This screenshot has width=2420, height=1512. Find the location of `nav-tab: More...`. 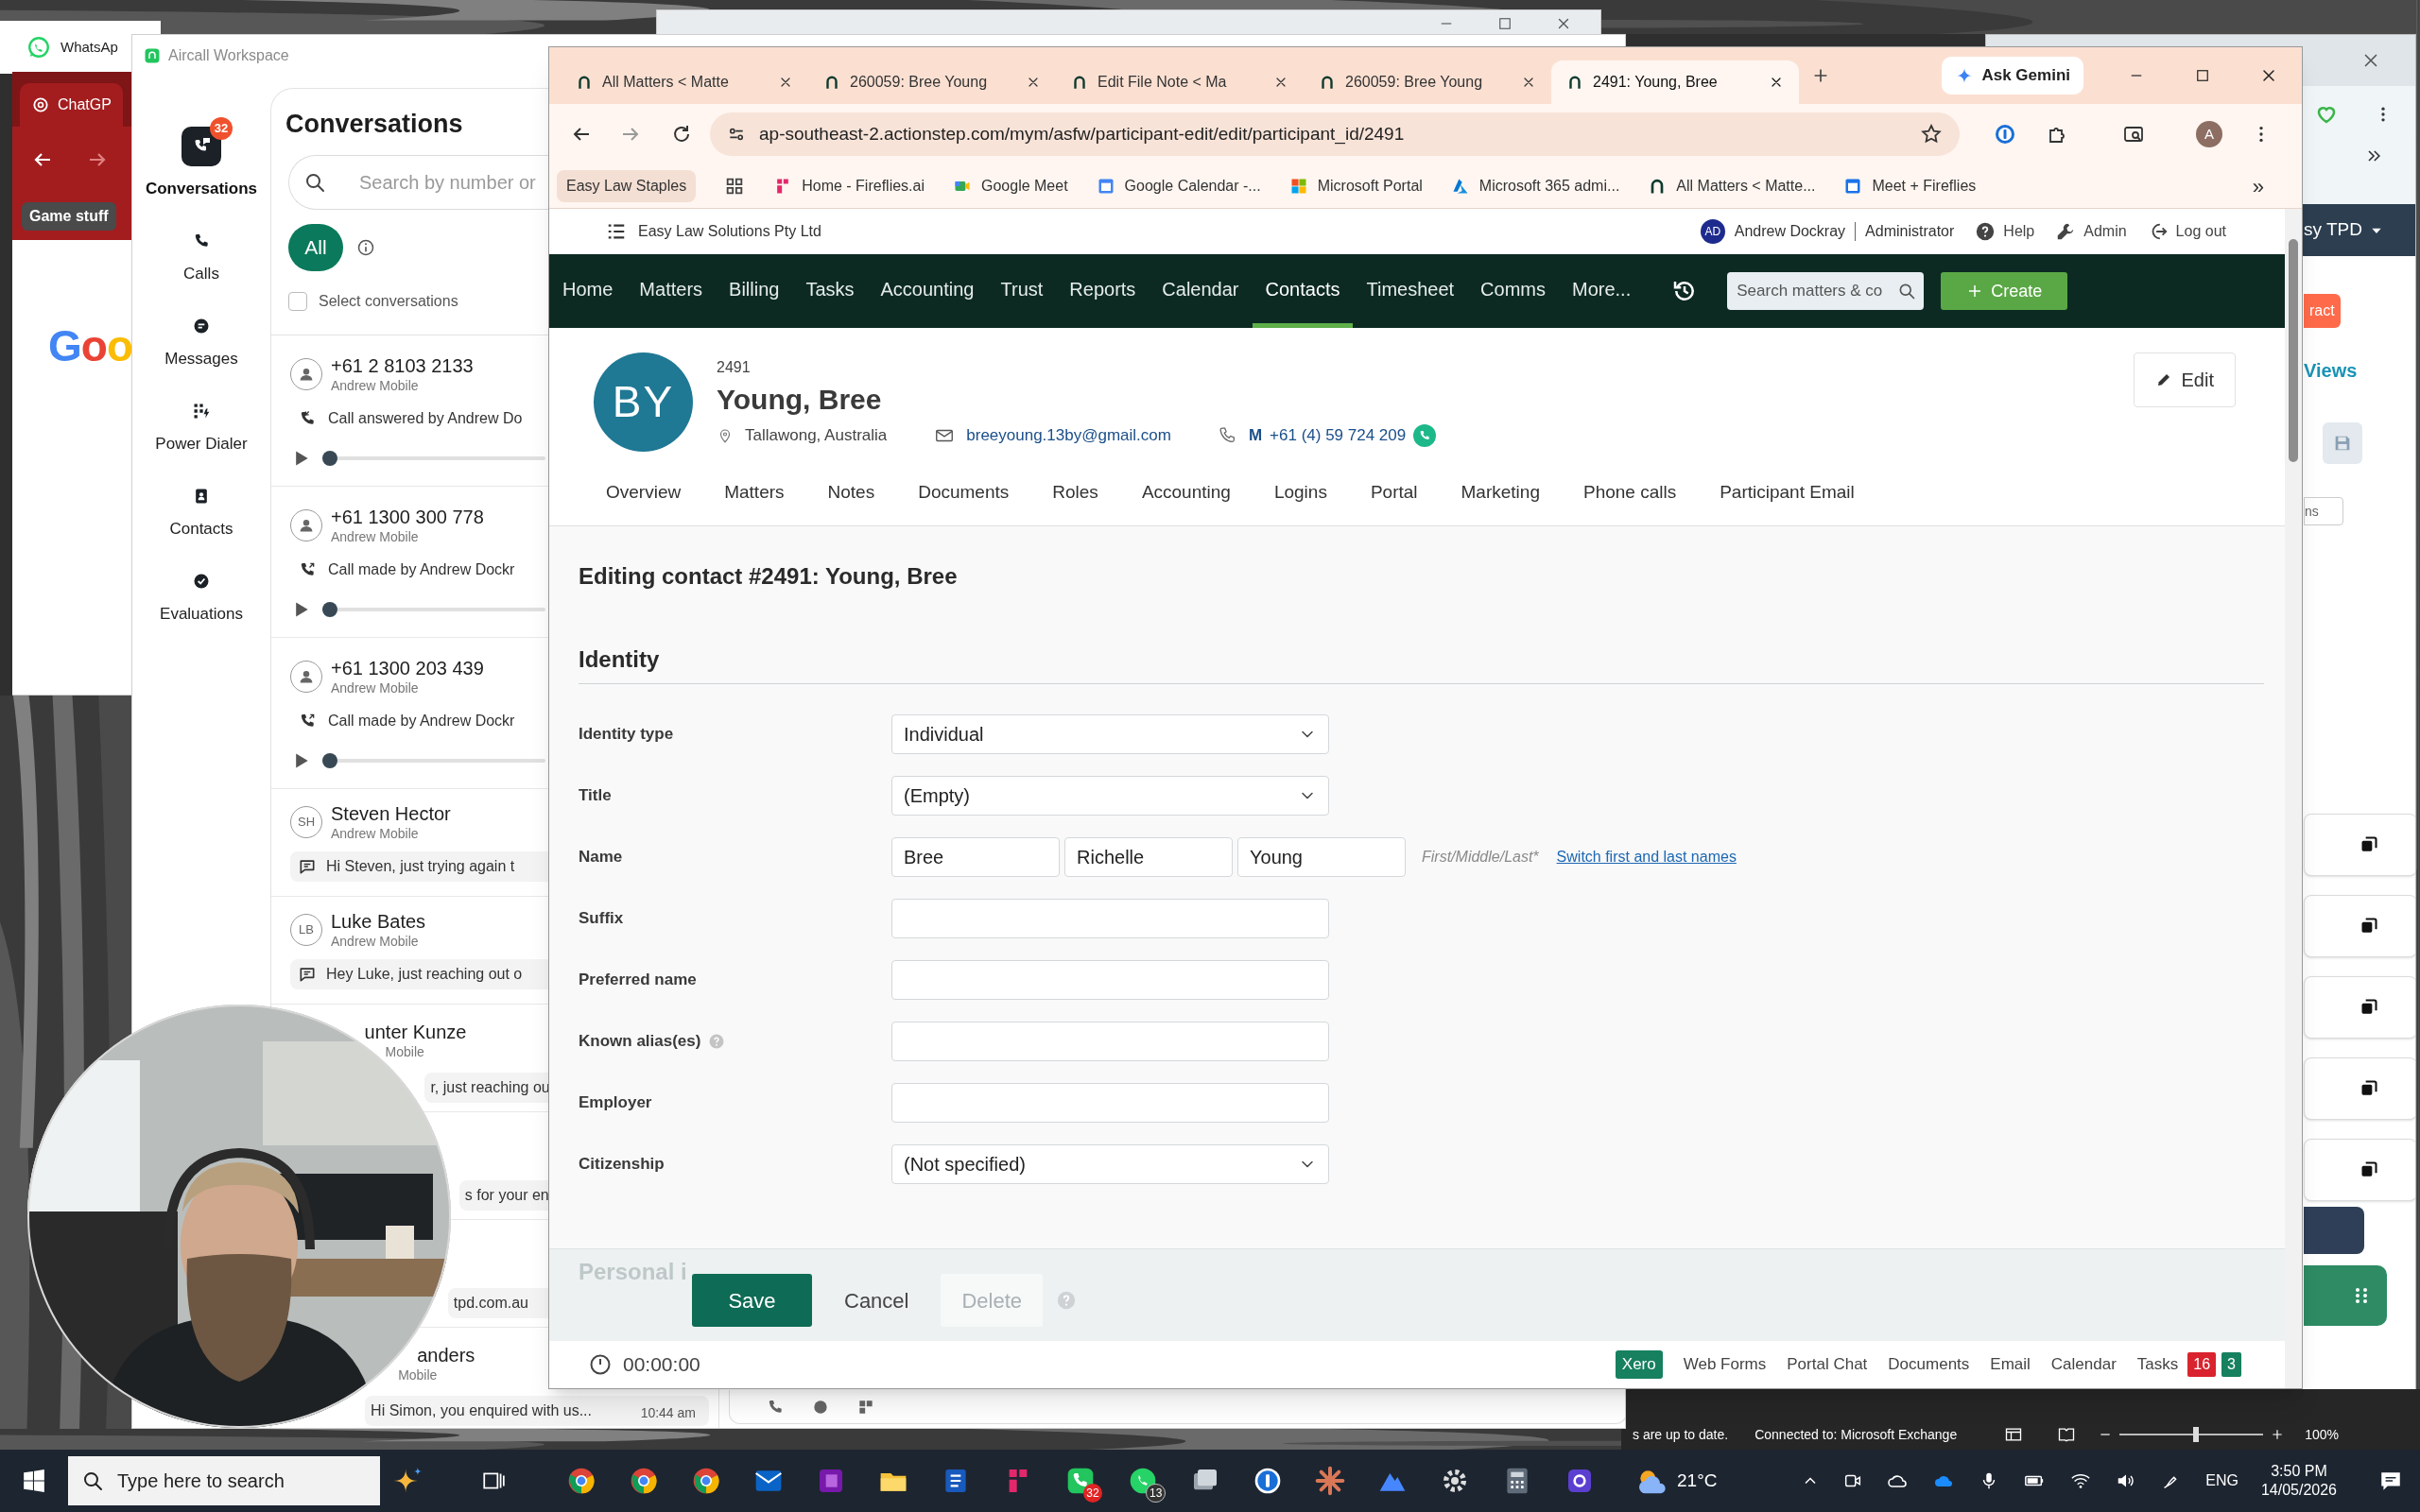

nav-tab: More... is located at coordinates (1602, 291).